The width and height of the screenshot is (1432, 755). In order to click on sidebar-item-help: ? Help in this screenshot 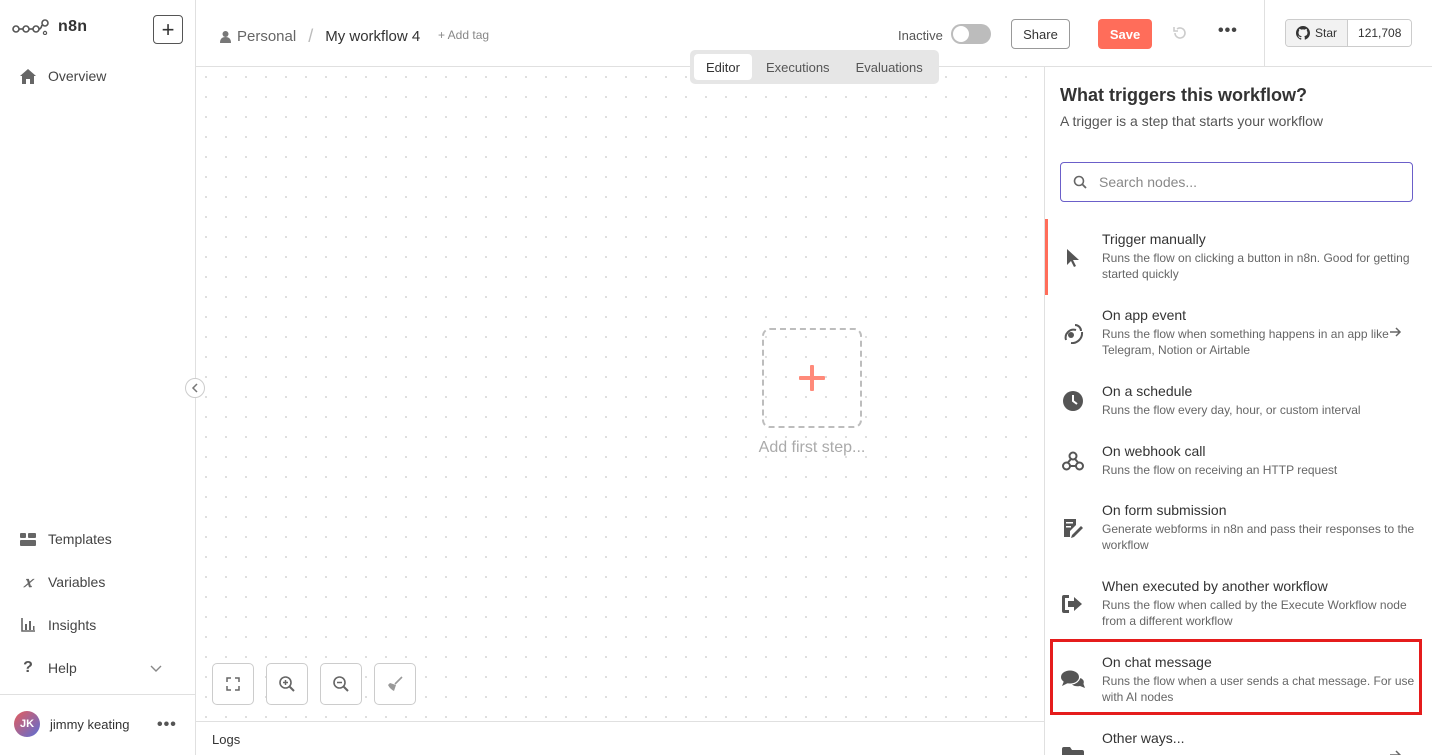, I will do `click(48, 667)`.